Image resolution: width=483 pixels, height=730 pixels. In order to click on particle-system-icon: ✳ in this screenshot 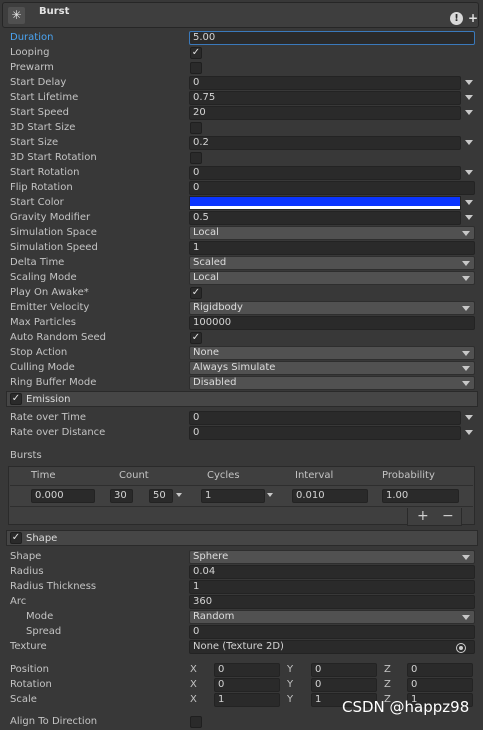, I will do `click(16, 15)`.